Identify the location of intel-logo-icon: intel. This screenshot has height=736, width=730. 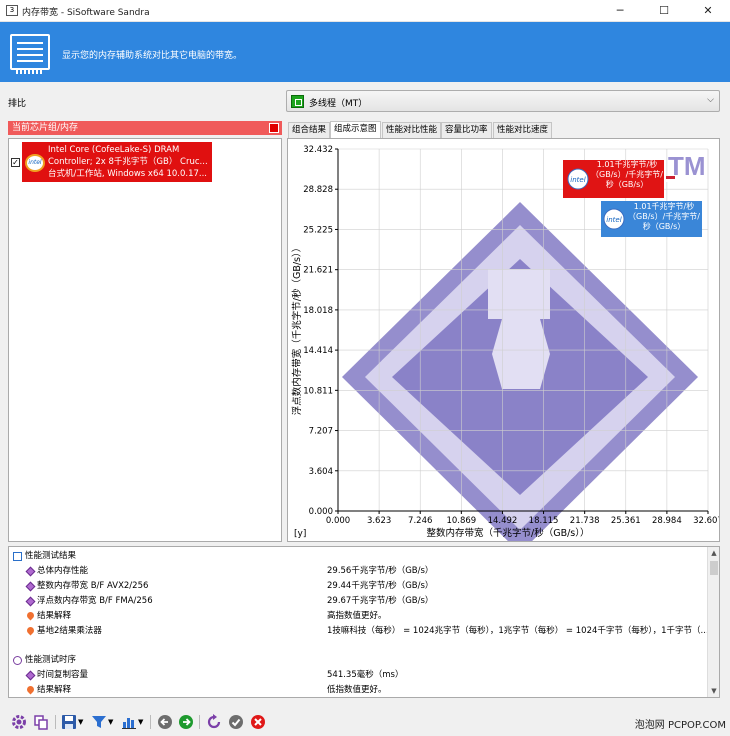
(35, 163).